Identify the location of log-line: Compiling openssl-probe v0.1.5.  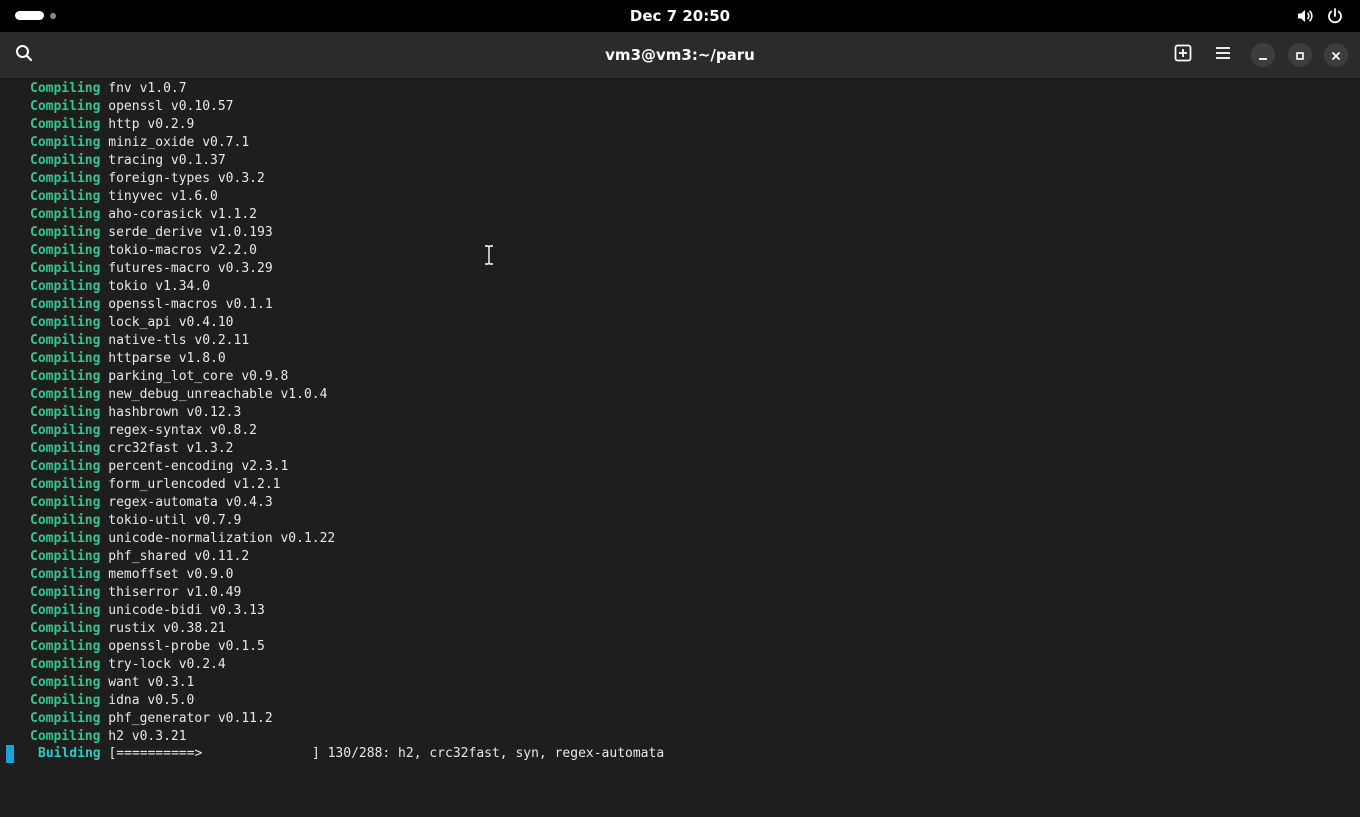
(182, 647).